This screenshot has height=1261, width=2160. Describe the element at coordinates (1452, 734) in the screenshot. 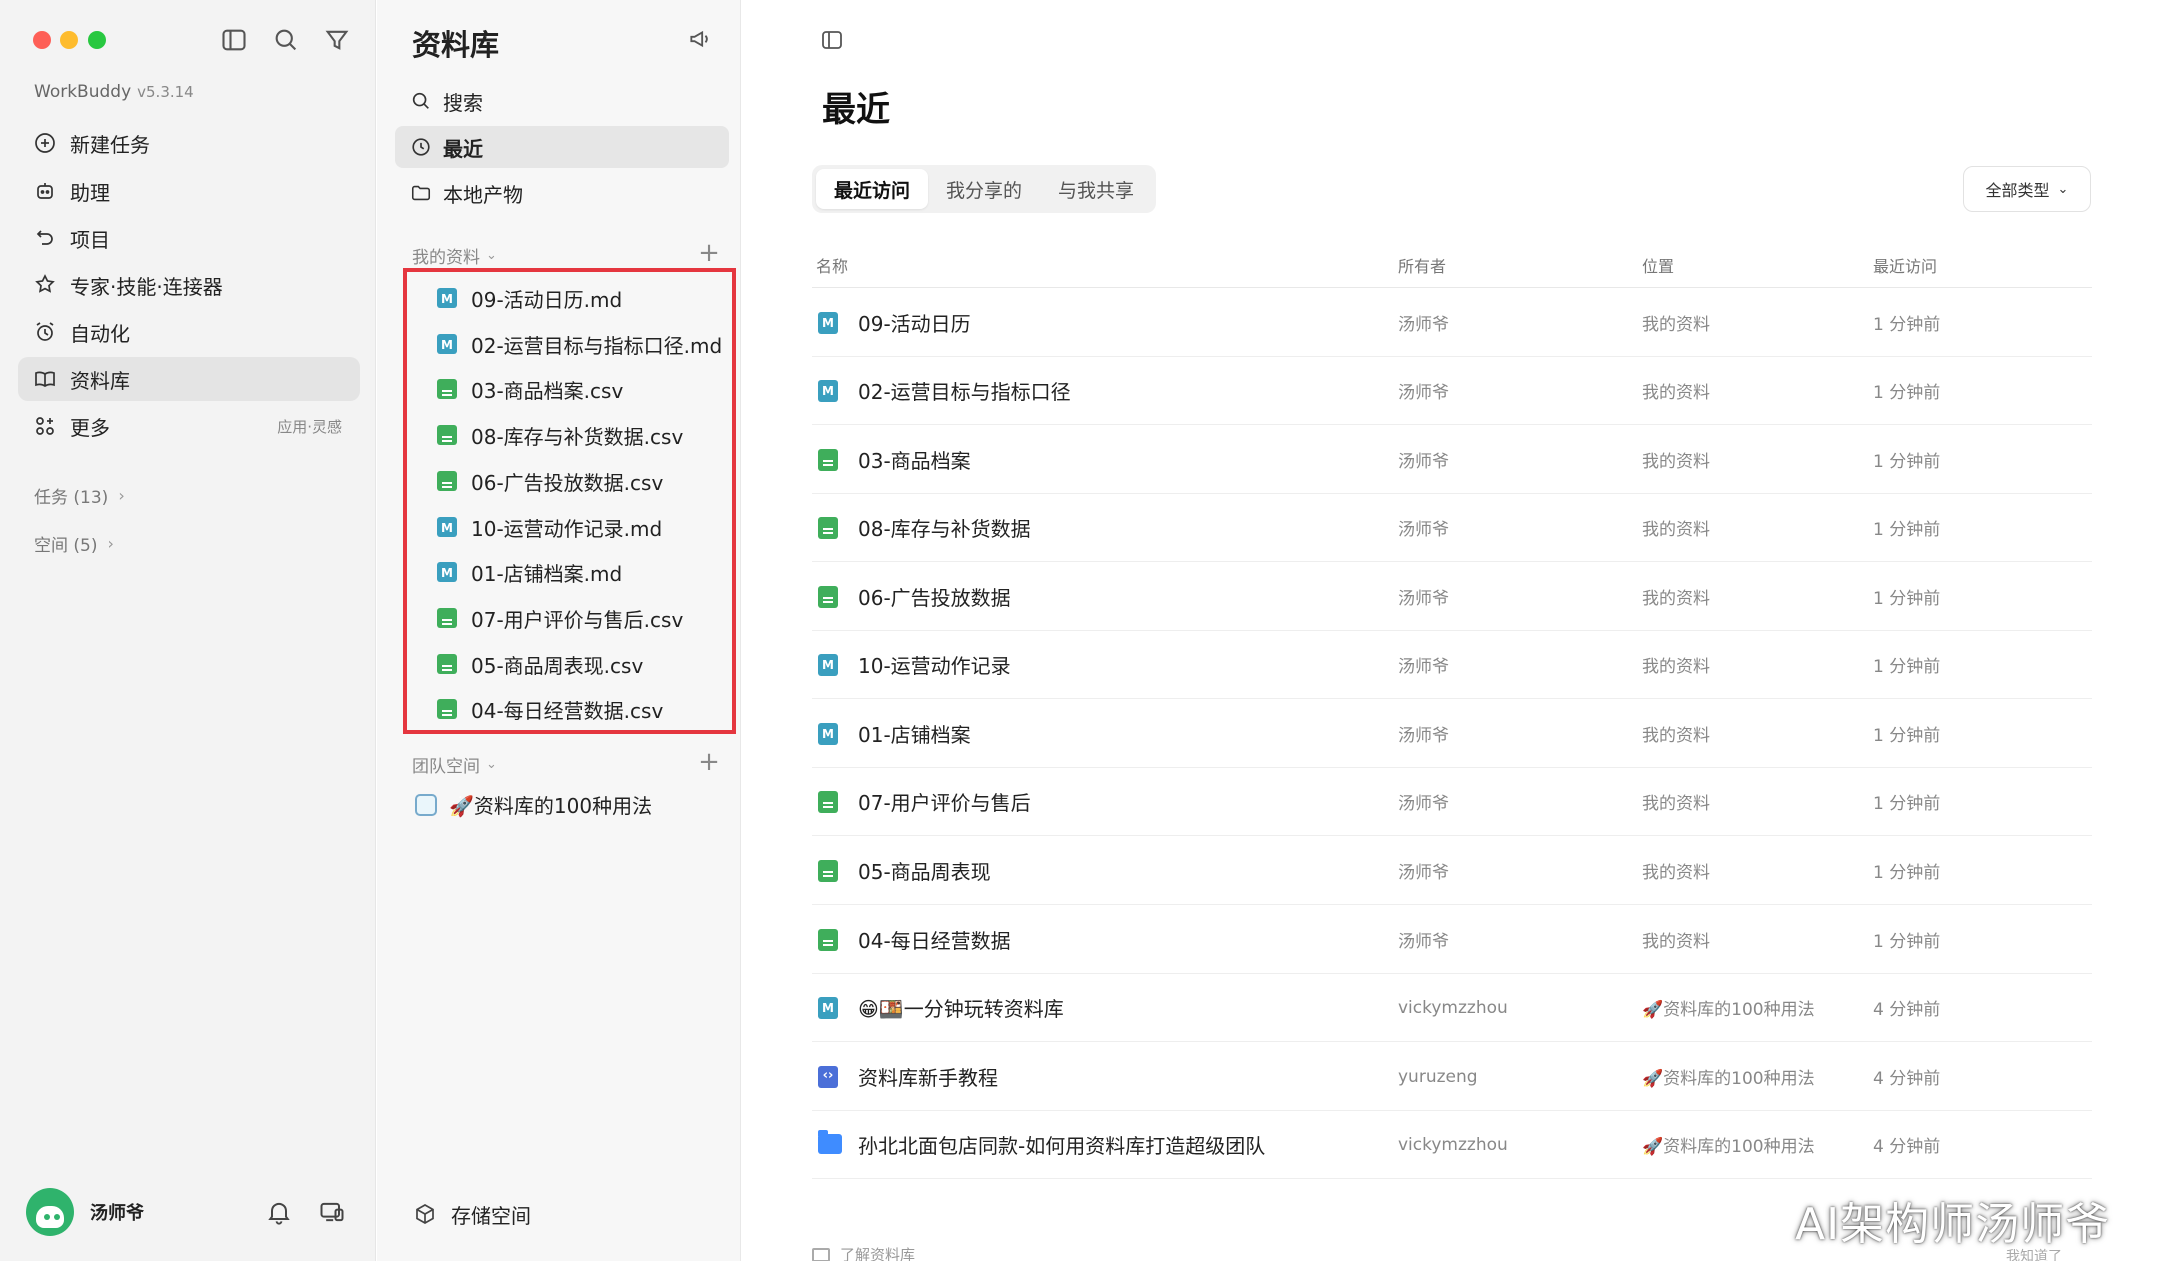

I see `table-row: 01-店铺档案 汤师爷 我的资料 1 分钟前` at that location.